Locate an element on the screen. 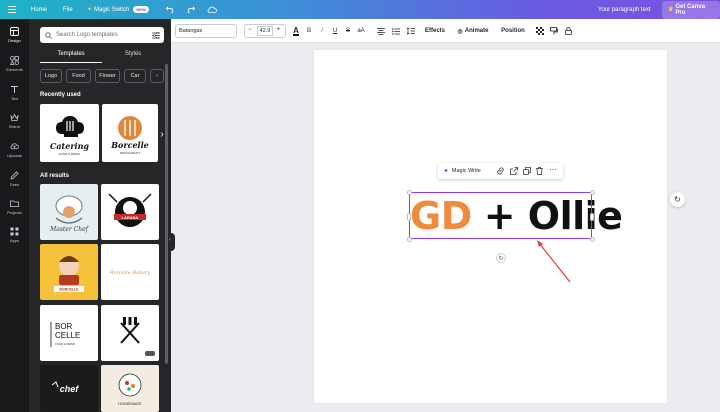  rail-item-text: Text is located at coordinates (14, 93).